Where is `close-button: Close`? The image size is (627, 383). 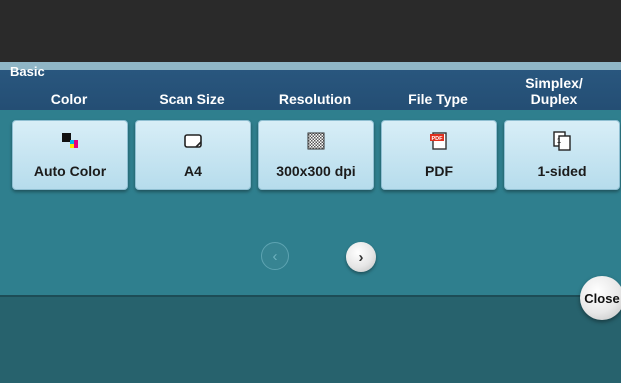
close-button: Close is located at coordinates (600, 298).